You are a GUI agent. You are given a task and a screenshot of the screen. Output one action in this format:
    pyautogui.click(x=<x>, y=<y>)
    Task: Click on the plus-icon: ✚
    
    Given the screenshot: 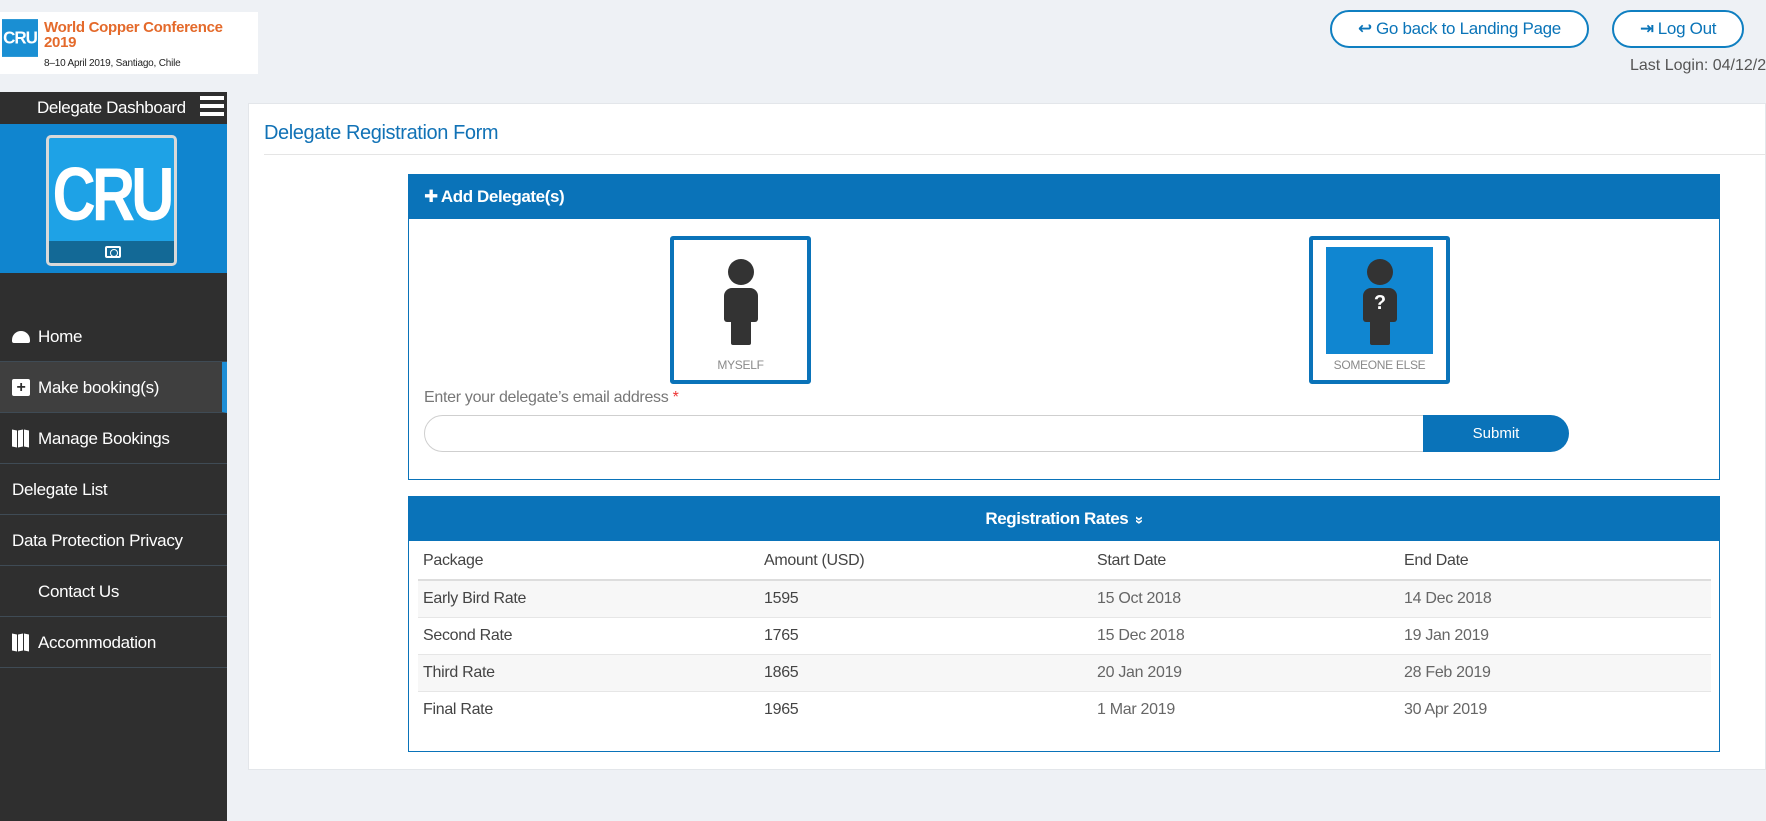 What is the action you would take?
    pyautogui.click(x=431, y=196)
    